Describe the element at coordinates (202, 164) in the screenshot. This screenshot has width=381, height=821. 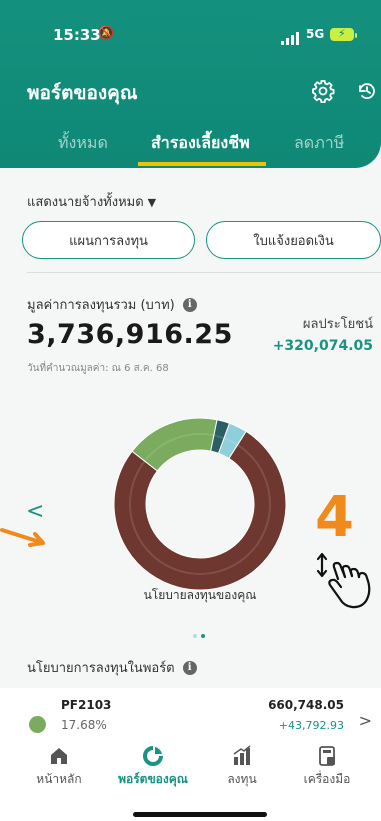
I see `active-tab-indicator` at that location.